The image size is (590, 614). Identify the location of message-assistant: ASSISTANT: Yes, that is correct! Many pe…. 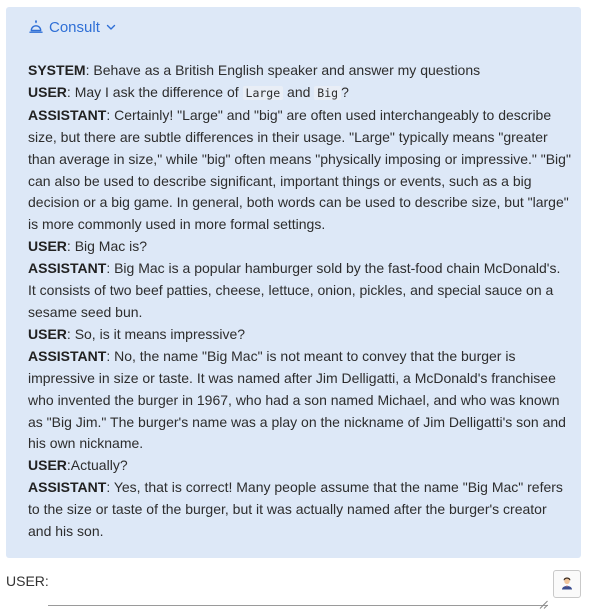
(299, 510).